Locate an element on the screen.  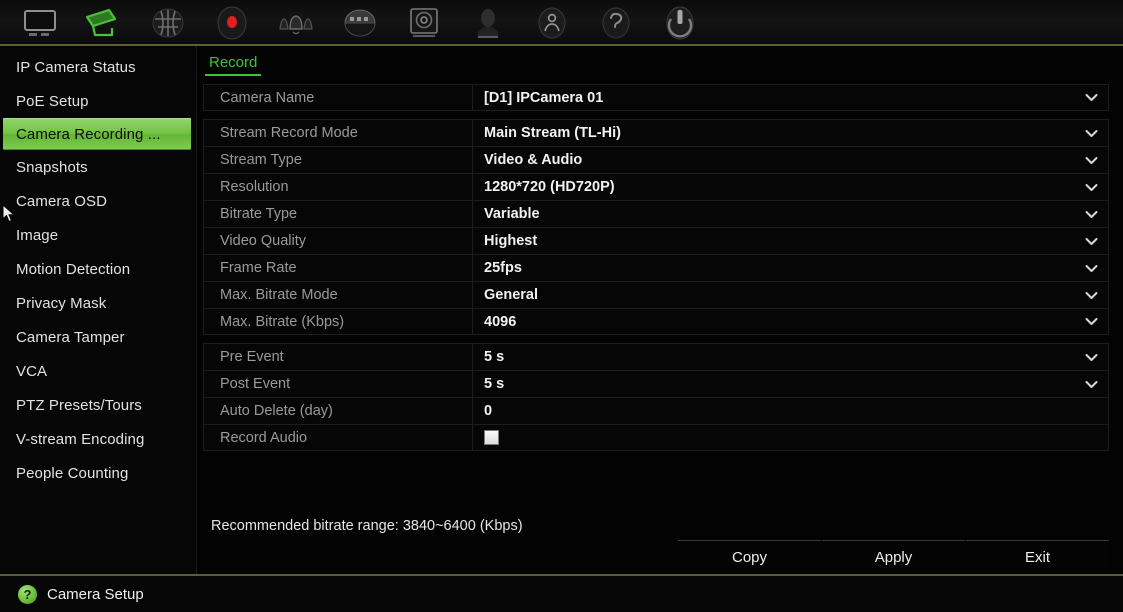
live-view-monitor-icon is located at coordinates (40, 23).